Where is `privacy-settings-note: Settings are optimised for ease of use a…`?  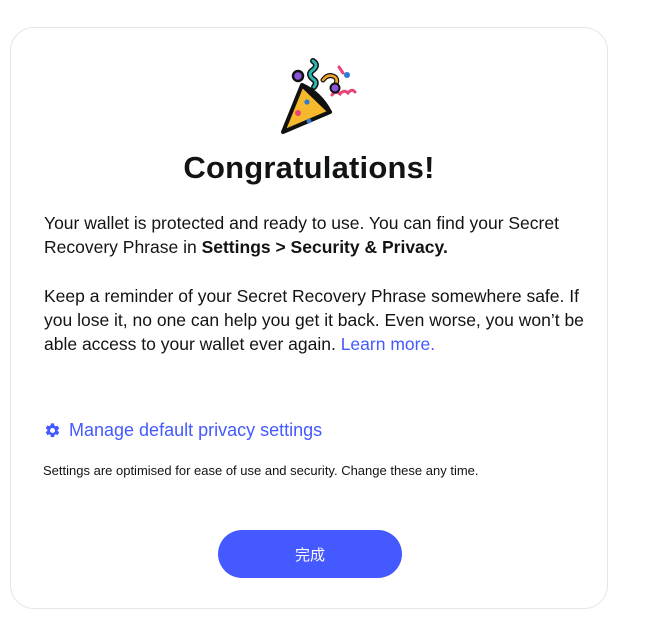 privacy-settings-note: Settings are optimised for ease of use a… is located at coordinates (261, 470).